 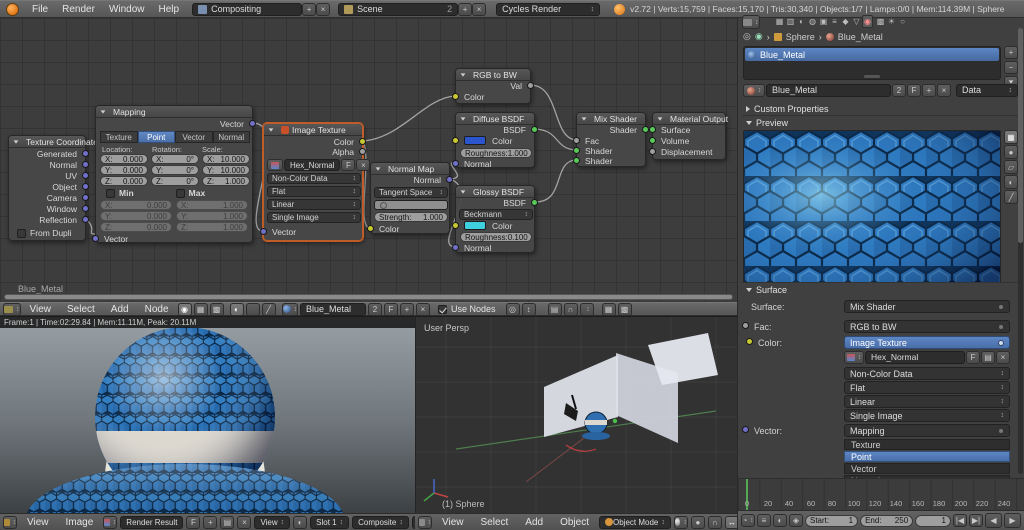 I want to click on surface-shader-select: Mix Shader, so click(x=927, y=306).